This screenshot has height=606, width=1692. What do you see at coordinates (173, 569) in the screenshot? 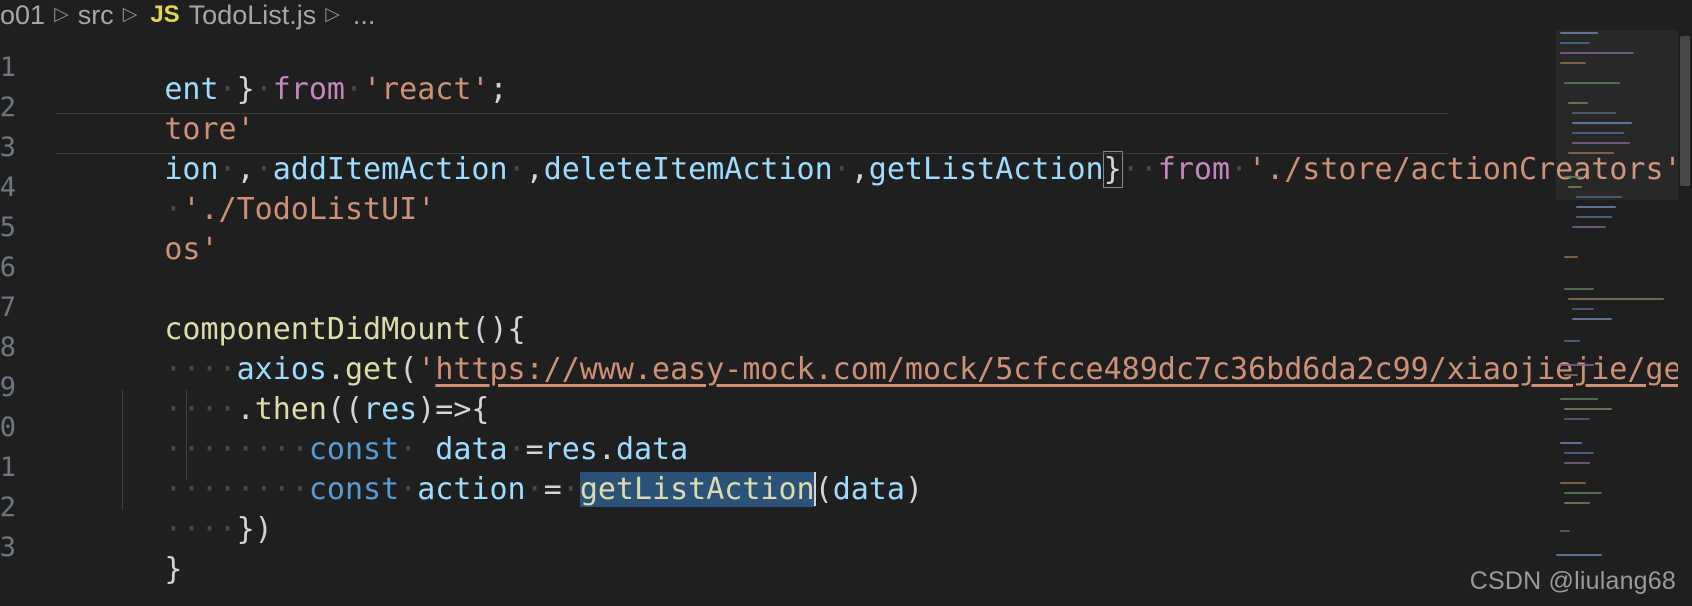
I see `token-close-brace: }` at bounding box center [173, 569].